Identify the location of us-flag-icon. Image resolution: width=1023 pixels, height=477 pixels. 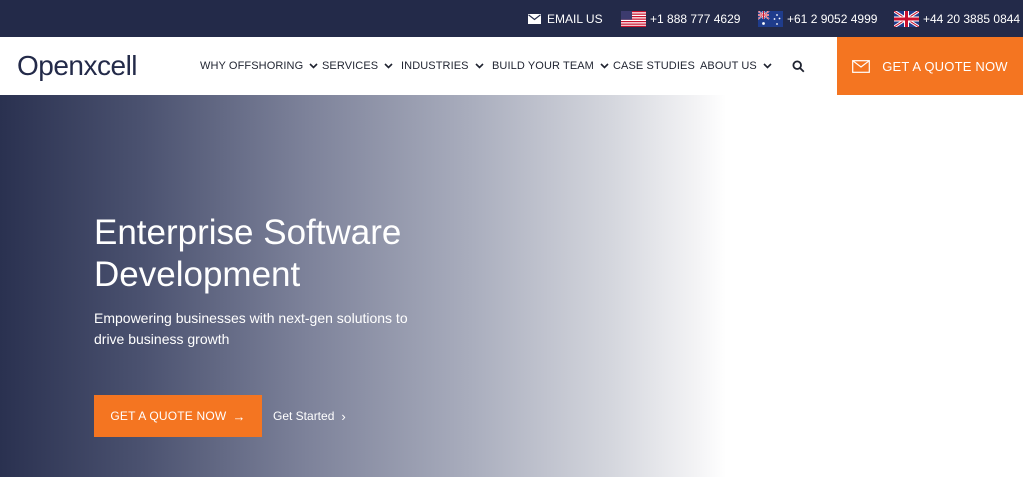
(633, 18).